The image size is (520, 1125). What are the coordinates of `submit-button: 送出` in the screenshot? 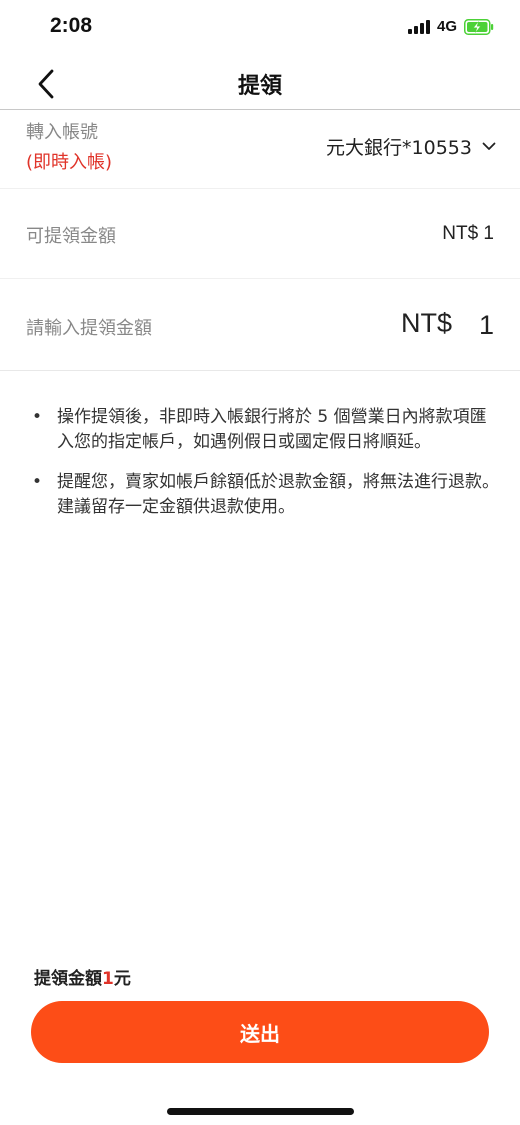 It's located at (260, 1032).